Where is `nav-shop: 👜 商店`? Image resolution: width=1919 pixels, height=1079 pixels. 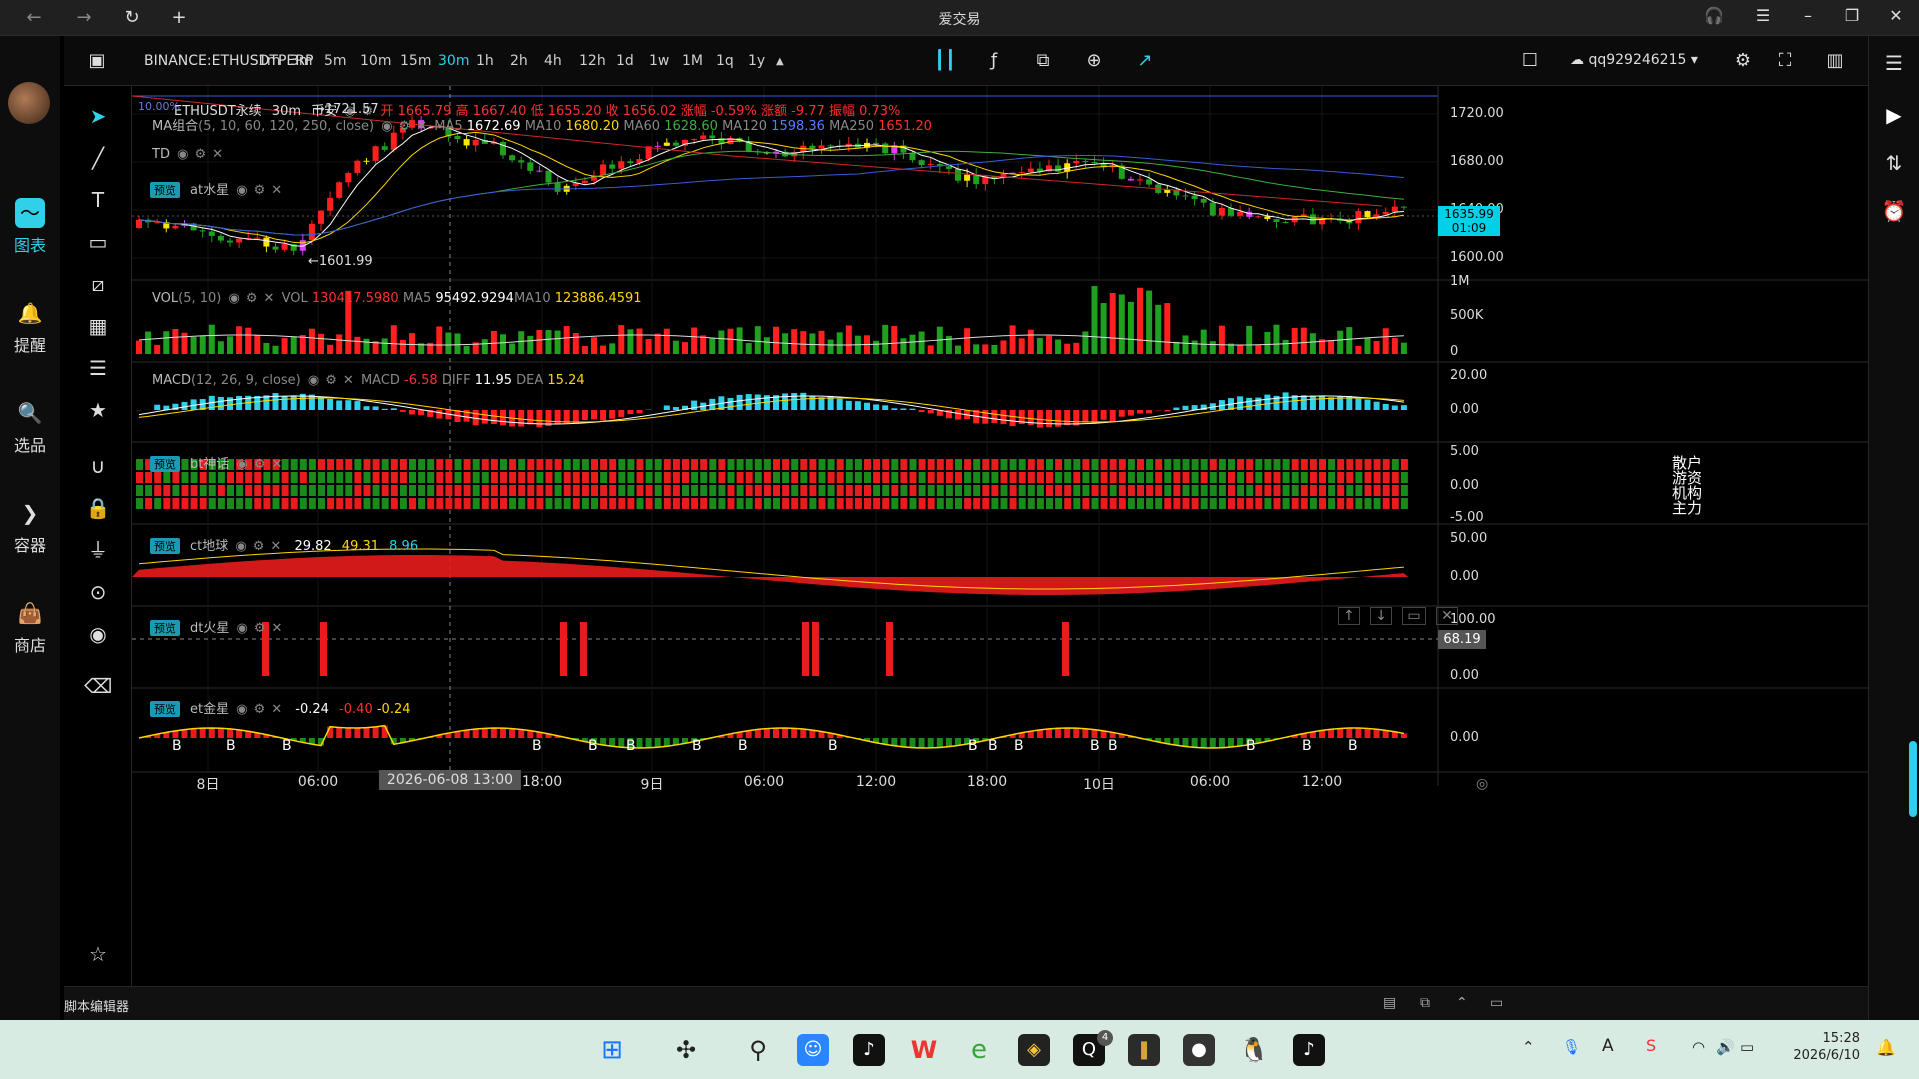 nav-shop: 👜 商店 is located at coordinates (30, 627).